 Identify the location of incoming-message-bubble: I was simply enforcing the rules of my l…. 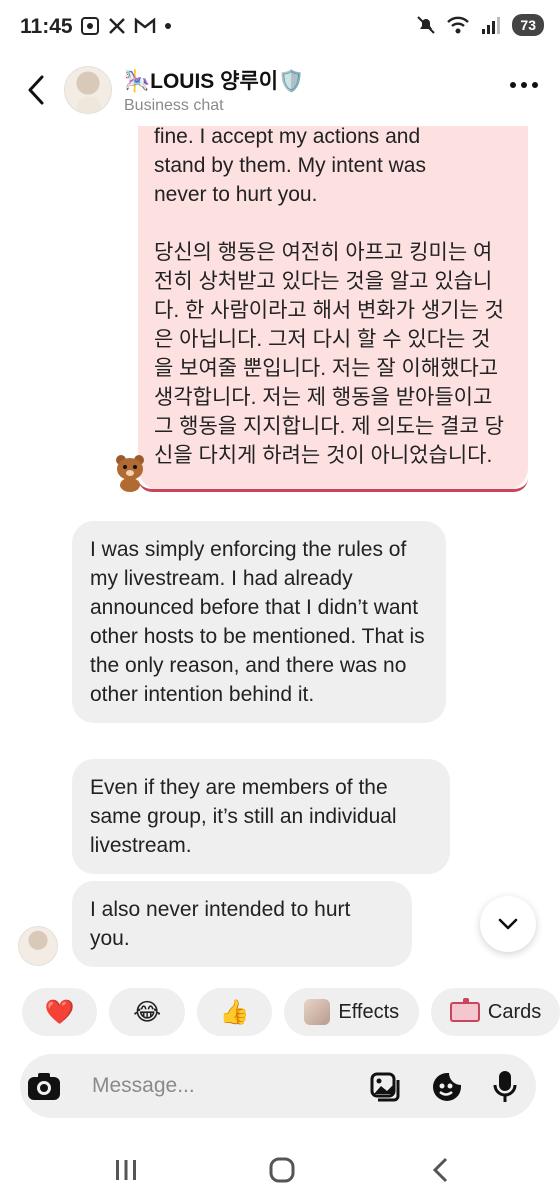
(259, 622).